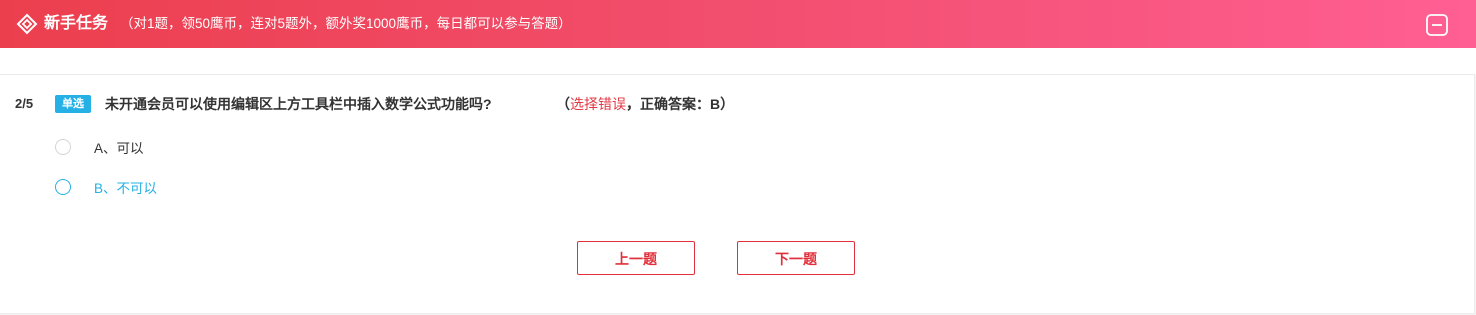  Describe the element at coordinates (636, 258) in the screenshot. I see `prev-question-button: 上一题` at that location.